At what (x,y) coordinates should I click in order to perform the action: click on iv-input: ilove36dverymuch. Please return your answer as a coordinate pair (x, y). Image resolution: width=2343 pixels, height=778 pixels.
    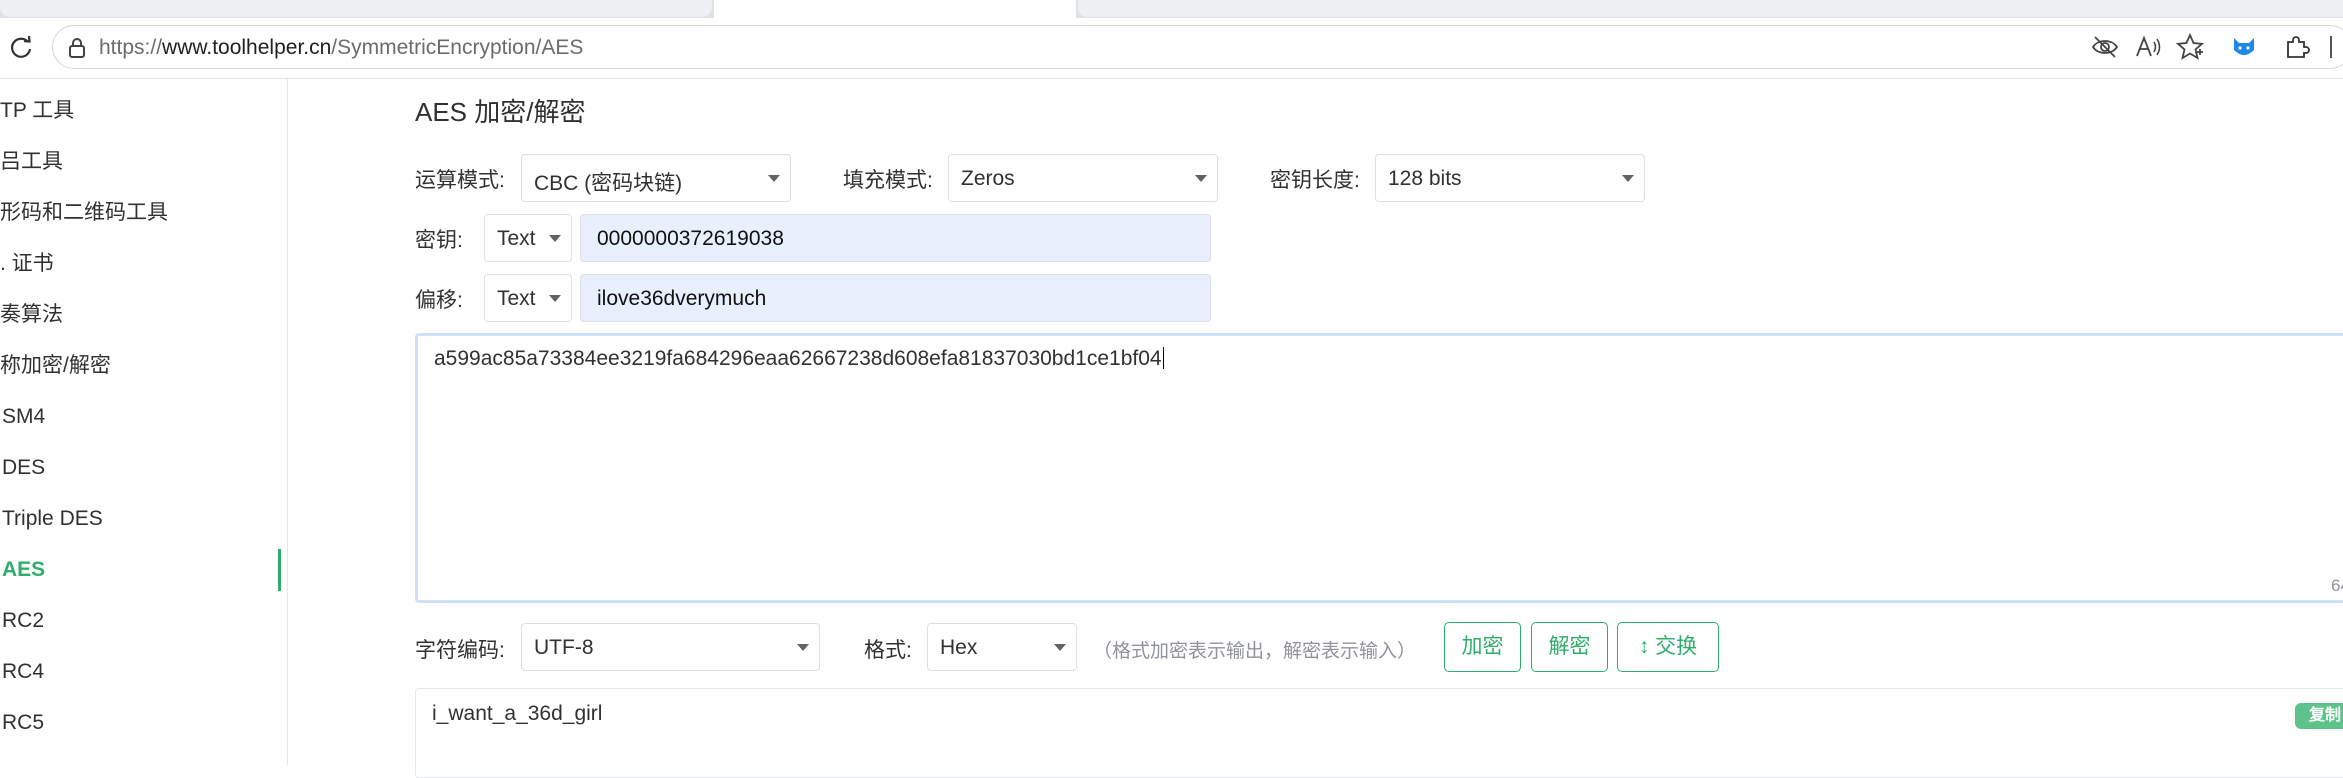
    Looking at the image, I should click on (895, 298).